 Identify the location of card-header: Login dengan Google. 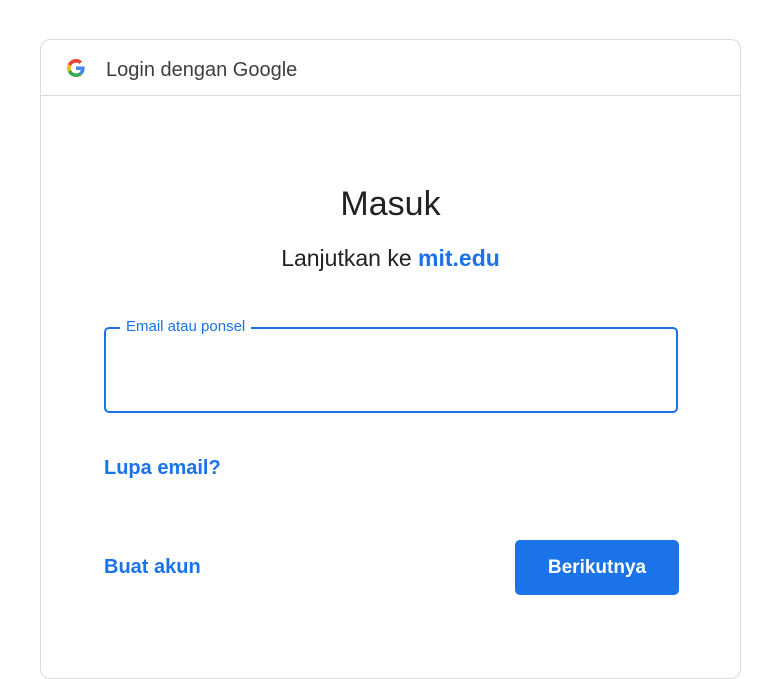
(390, 68).